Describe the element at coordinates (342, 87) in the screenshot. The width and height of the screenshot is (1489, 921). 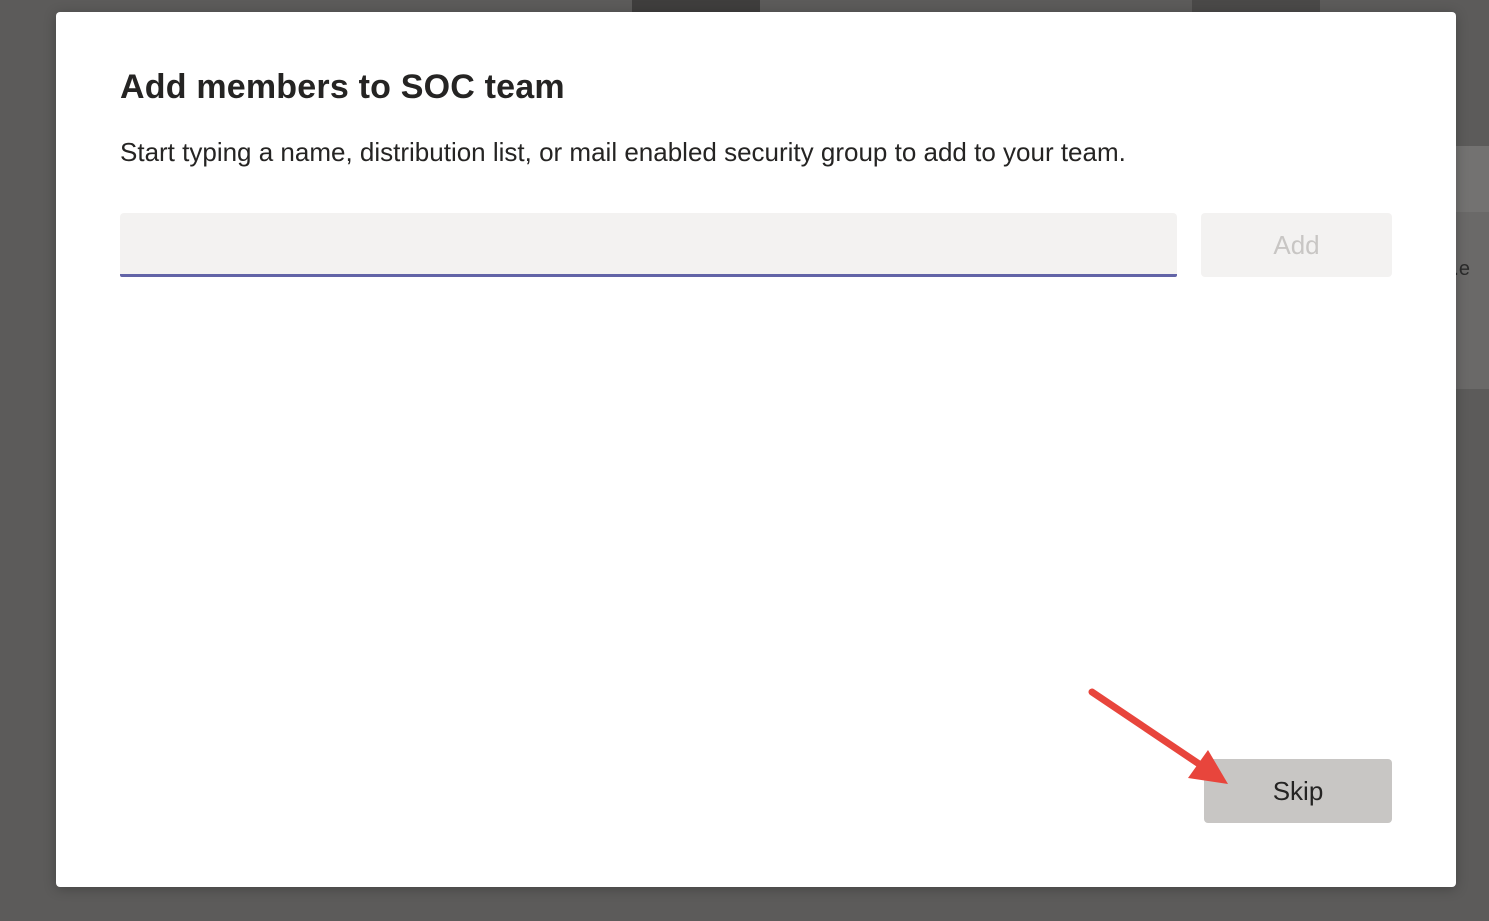
I see `dialog-title: Add members to SOC team` at that location.